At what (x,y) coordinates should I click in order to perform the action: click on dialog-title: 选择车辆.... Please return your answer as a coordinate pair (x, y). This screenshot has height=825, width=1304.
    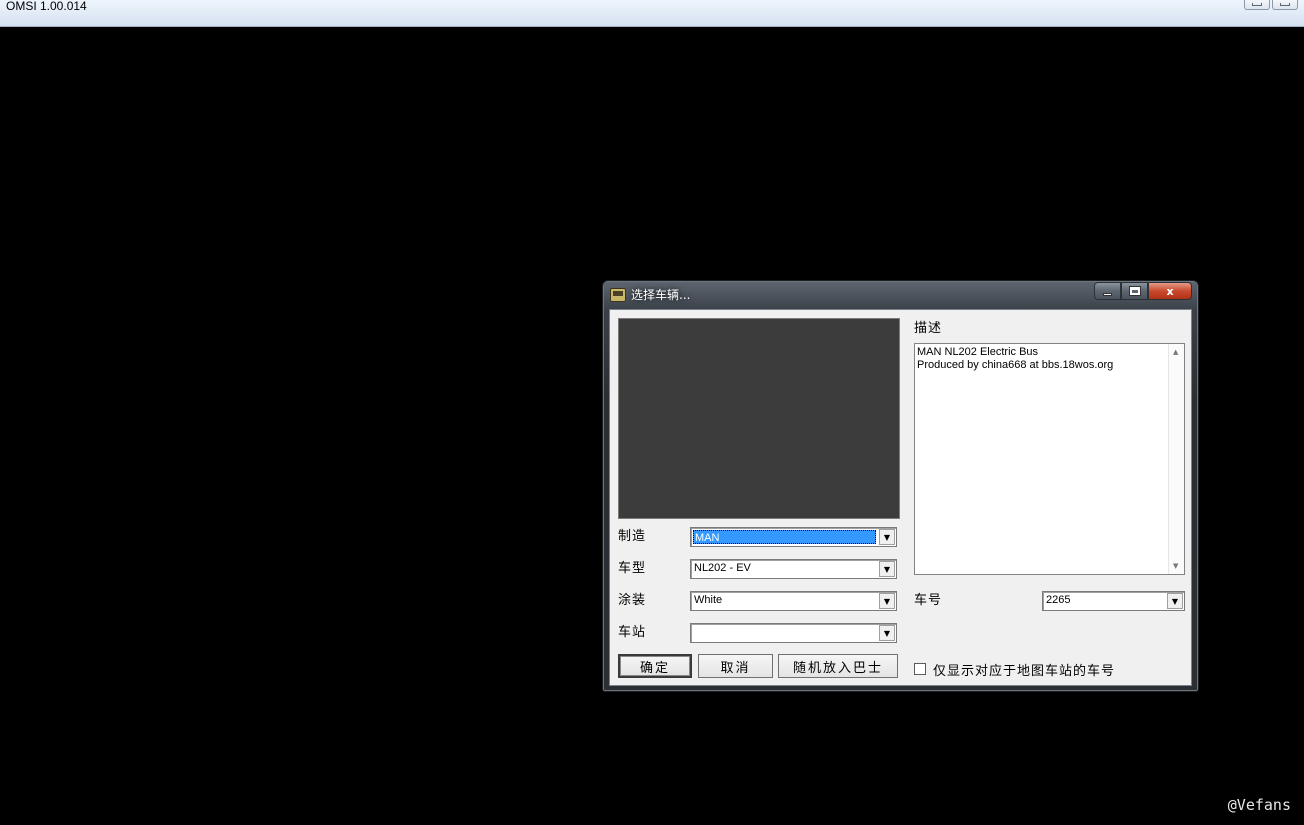
    Looking at the image, I should click on (661, 295).